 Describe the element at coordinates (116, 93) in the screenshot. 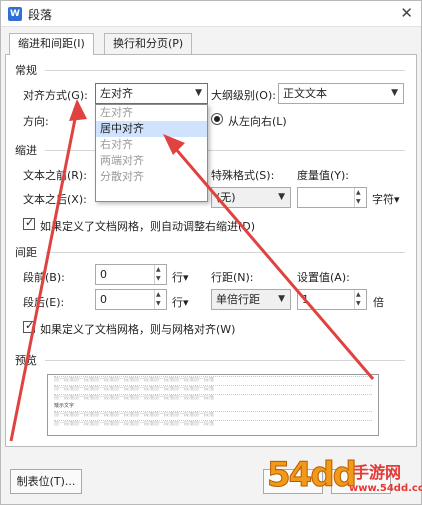

I see `alignment-value: 左对齐` at that location.